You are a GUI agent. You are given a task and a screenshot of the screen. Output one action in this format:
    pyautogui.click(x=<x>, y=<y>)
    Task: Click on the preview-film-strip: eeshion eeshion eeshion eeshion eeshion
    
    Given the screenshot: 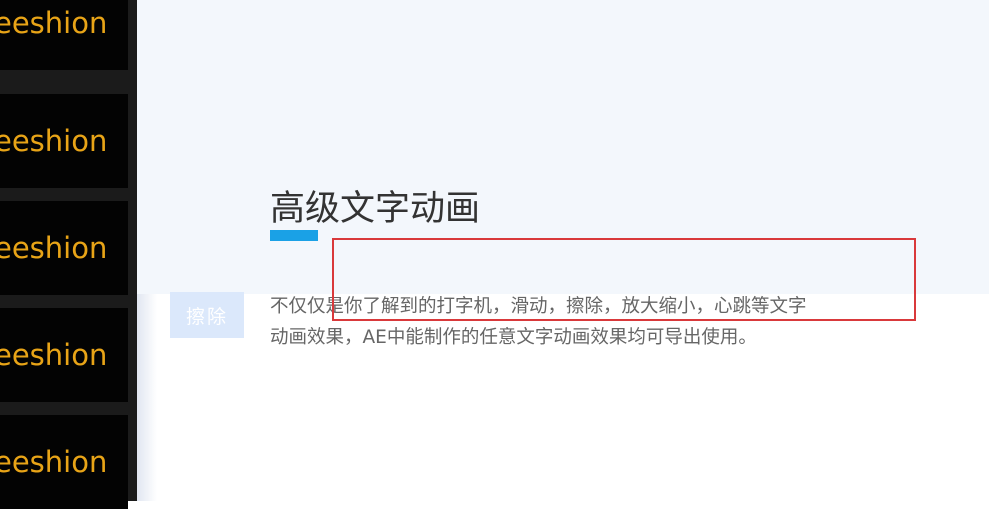 What is the action you would take?
    pyautogui.click(x=68, y=254)
    